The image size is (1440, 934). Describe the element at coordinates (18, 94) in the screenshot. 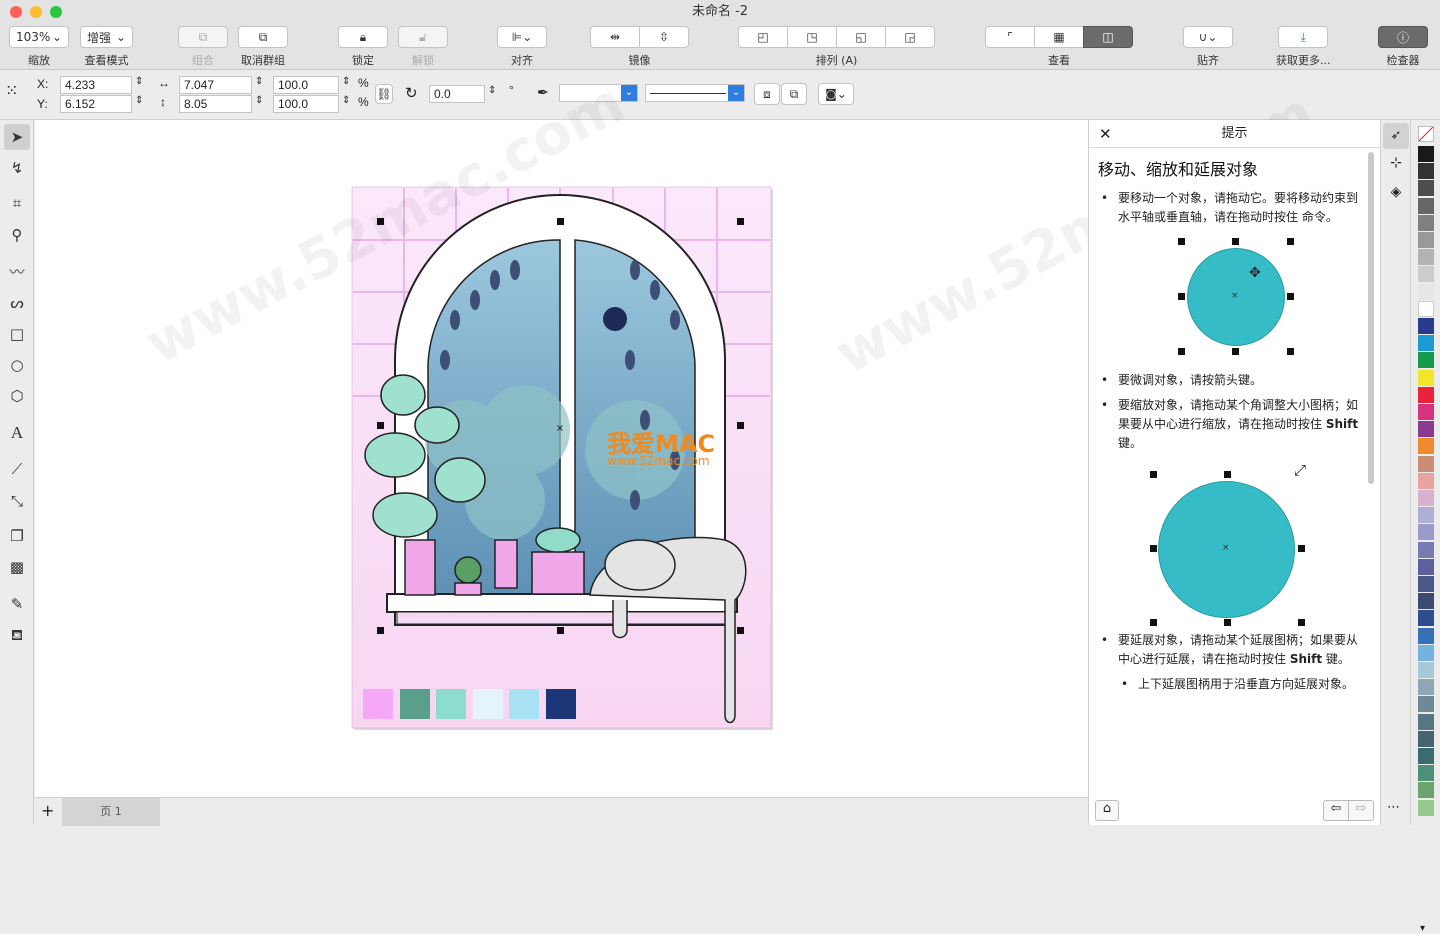

I see `reference-point-icon: ⁙` at that location.